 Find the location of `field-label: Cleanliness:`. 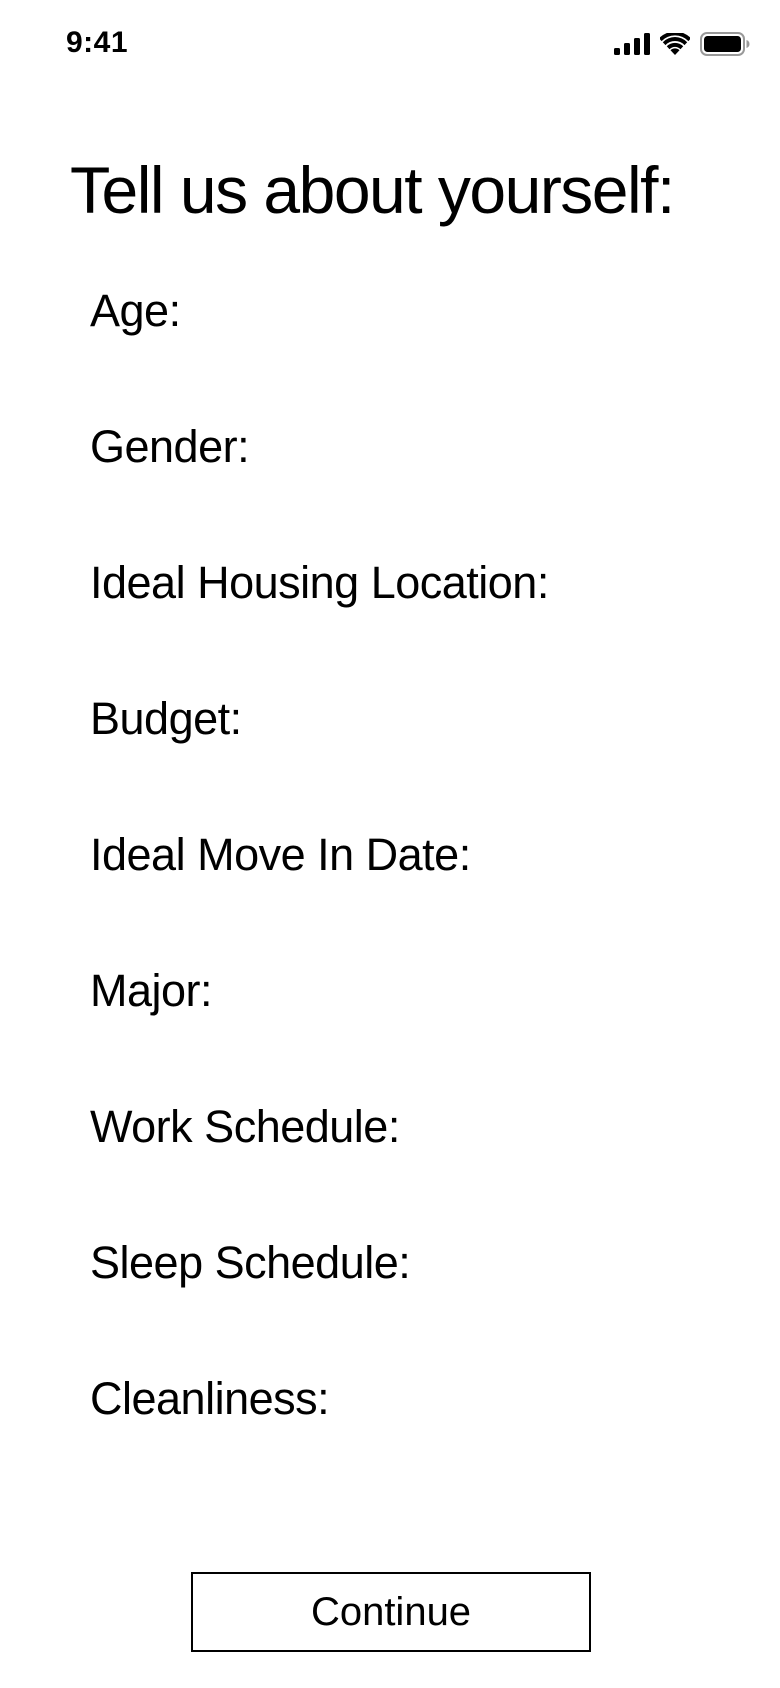

field-label: Cleanliness: is located at coordinates (210, 1398).